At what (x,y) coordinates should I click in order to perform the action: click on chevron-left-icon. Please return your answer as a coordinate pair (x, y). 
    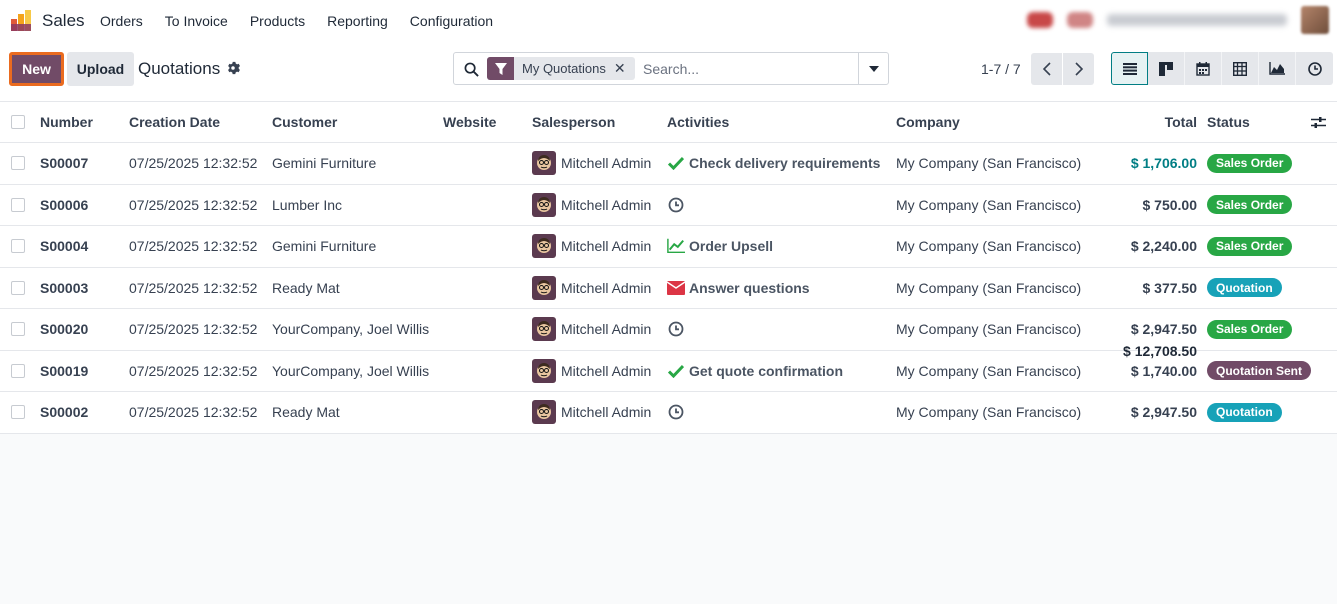
    Looking at the image, I should click on (1046, 69).